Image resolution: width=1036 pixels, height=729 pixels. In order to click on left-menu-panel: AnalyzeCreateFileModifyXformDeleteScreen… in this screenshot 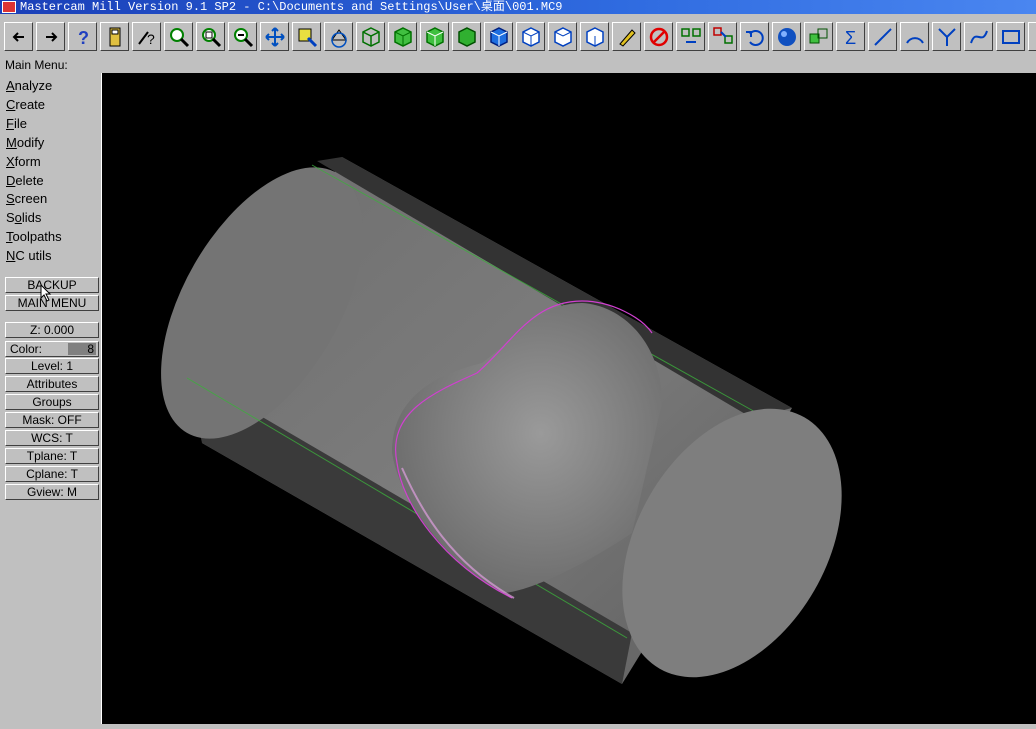, I will do `click(51, 398)`.